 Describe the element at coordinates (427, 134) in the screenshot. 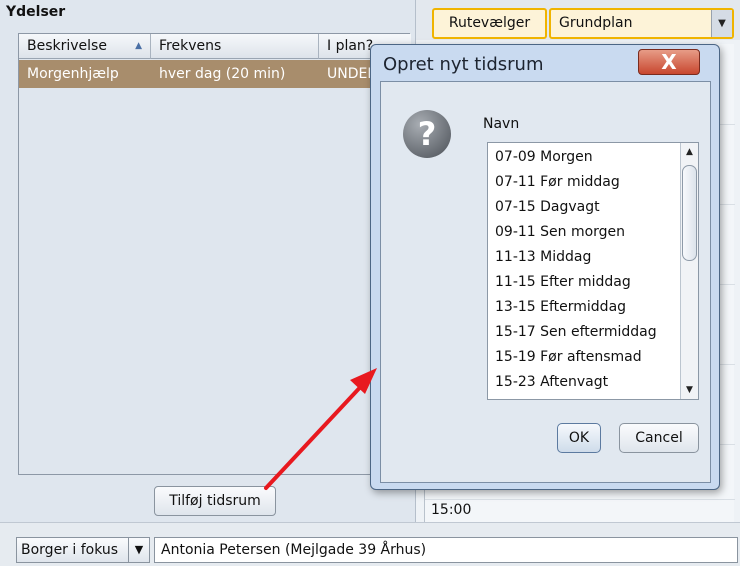

I see `question-icon: ?` at that location.